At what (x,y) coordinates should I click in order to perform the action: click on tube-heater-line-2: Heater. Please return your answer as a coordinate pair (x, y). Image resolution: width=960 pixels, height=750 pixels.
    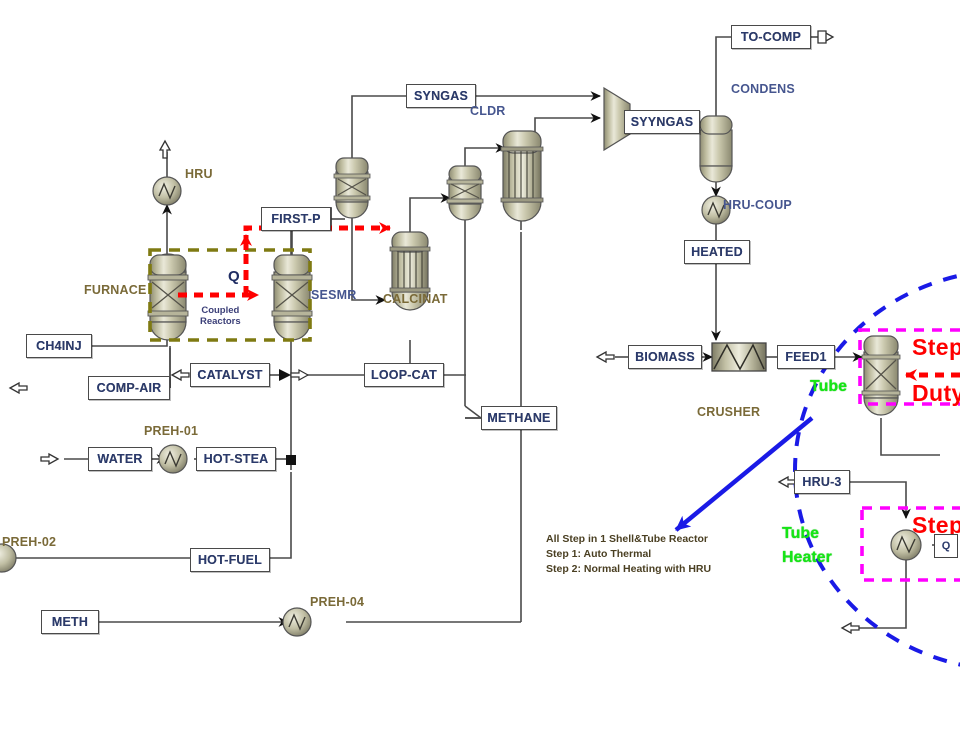
    Looking at the image, I should click on (807, 557).